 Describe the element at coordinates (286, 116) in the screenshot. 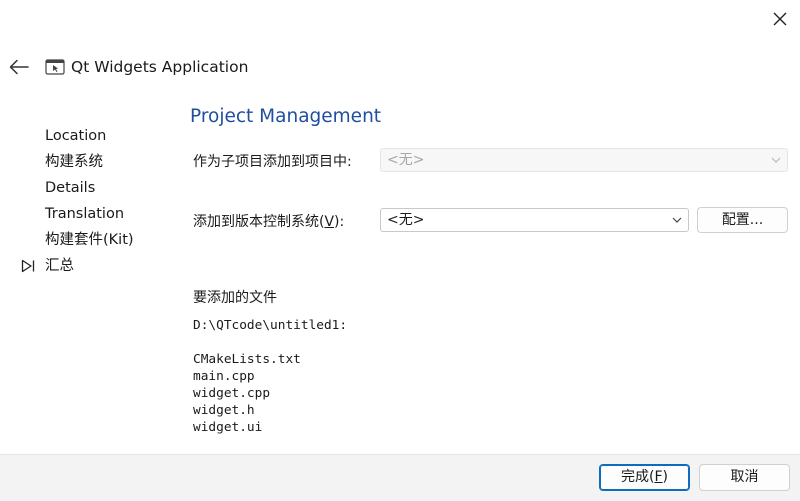

I see `page-title: Project Management` at that location.